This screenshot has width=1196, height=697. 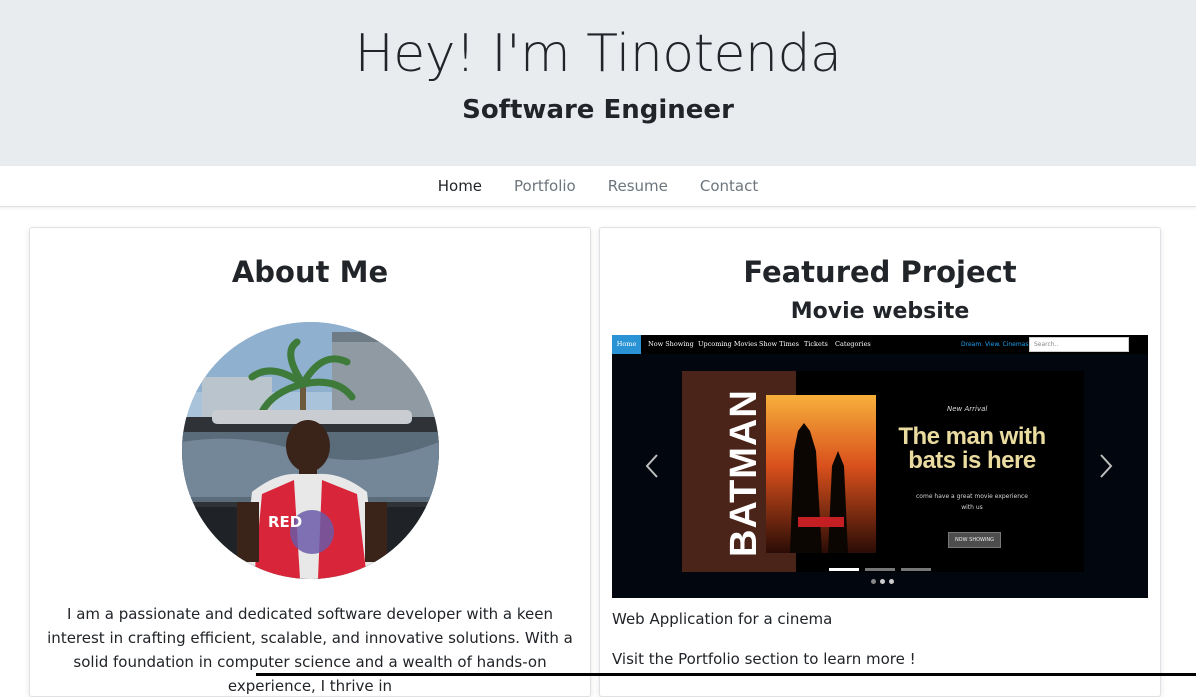 I want to click on profile-photo-illustration: RED, so click(x=310, y=450).